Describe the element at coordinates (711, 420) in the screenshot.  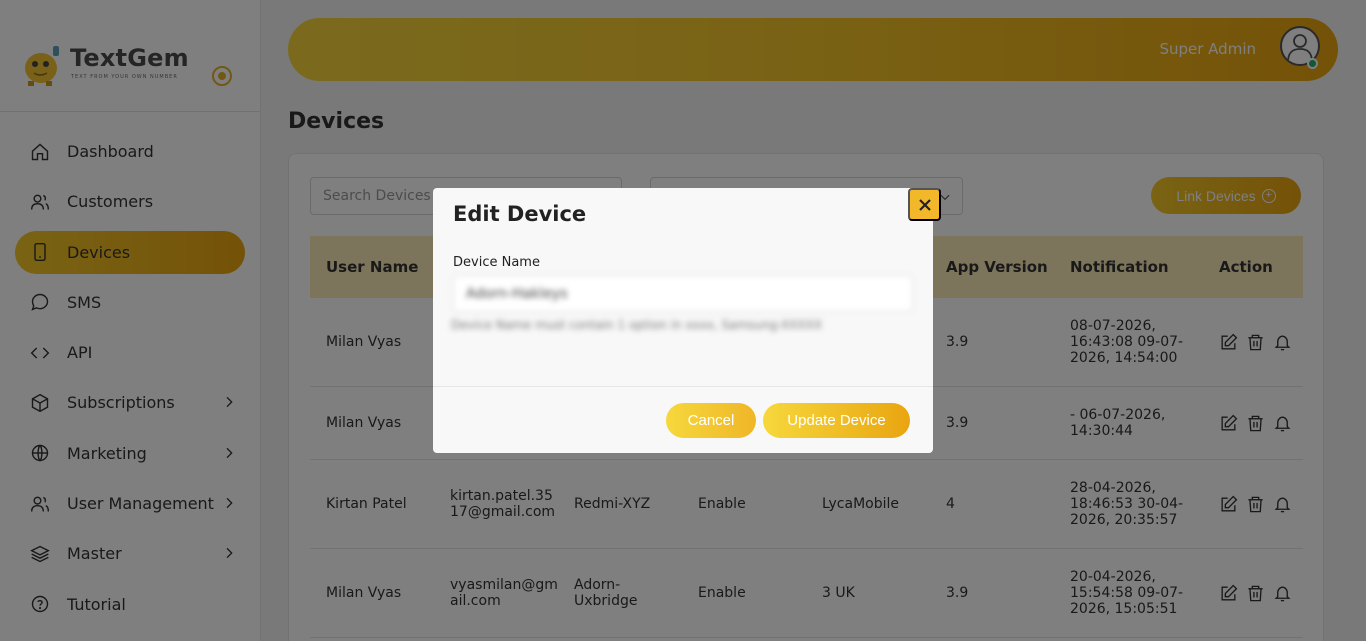
I see `cancel-button: Cancel` at that location.